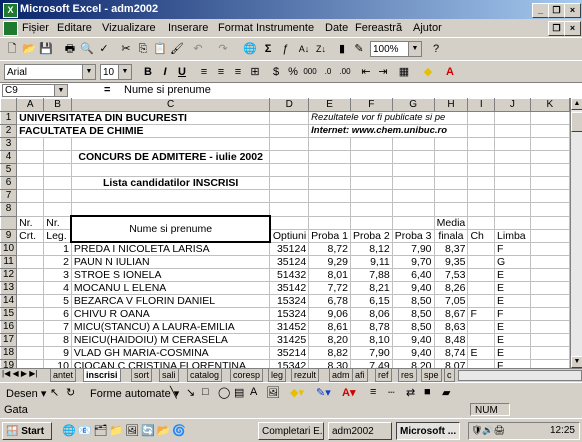 This screenshot has height=442, width=582. Describe the element at coordinates (276, 72) in the screenshot. I see `currency-icon: $` at that location.